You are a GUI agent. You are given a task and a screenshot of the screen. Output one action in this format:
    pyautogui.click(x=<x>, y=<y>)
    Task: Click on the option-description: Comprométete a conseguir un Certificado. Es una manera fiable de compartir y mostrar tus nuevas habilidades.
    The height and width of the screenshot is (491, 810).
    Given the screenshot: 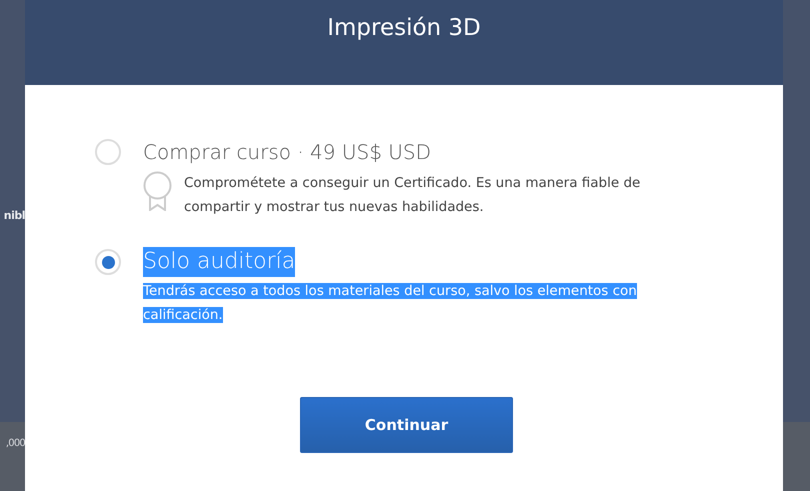 What is the action you would take?
    pyautogui.click(x=413, y=195)
    